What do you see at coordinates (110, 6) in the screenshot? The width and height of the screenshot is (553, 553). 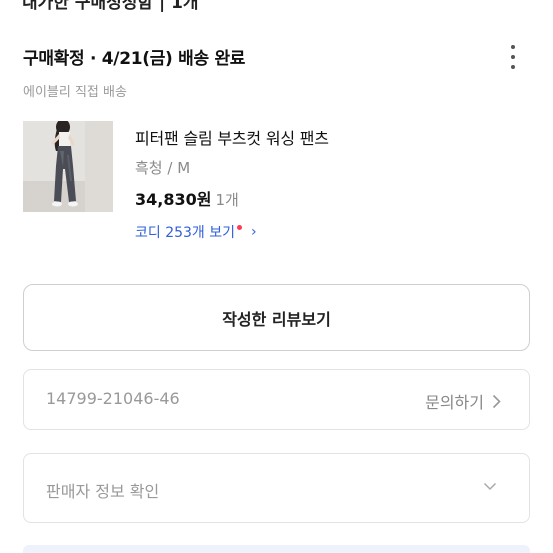 I see `previous-section-title: 내가한 구매정정함 | 1개` at bounding box center [110, 6].